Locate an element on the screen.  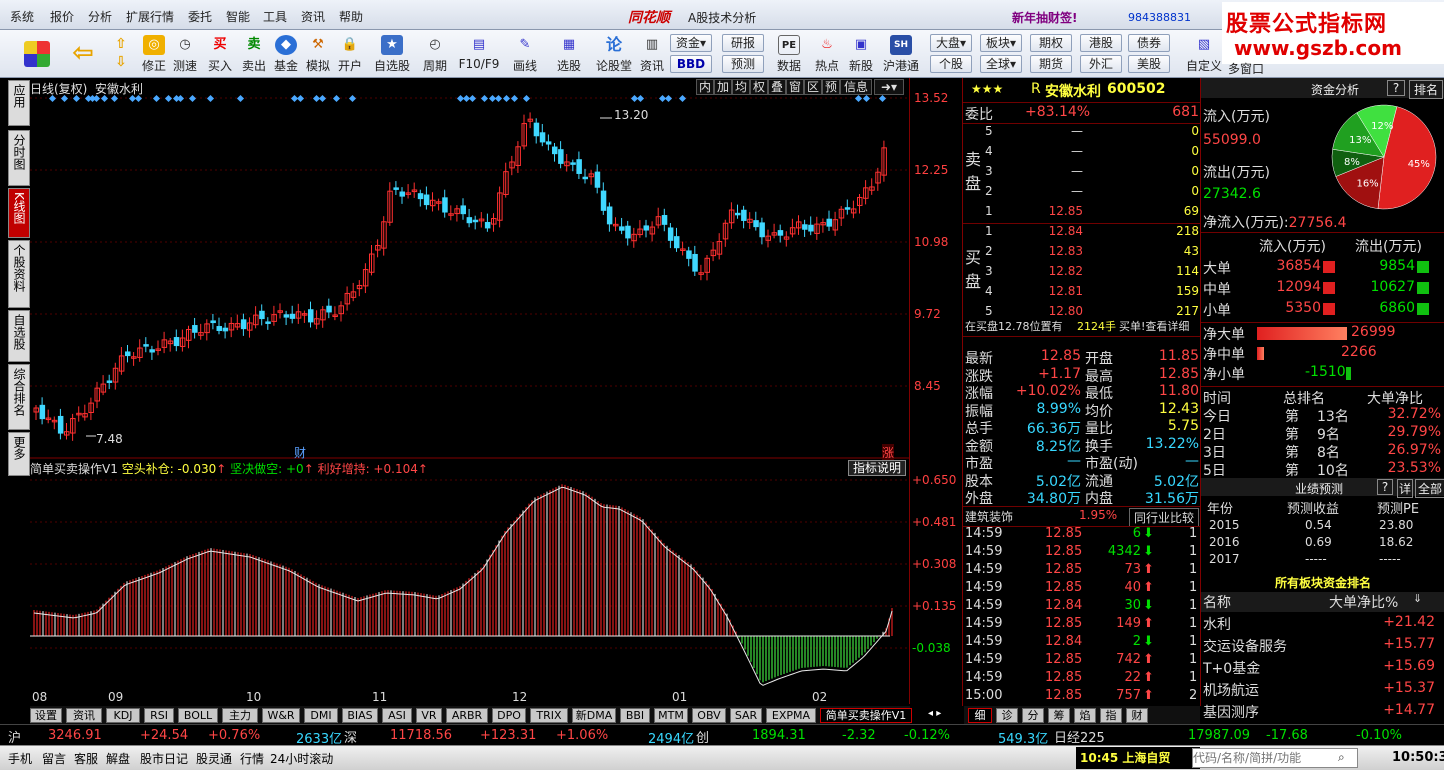
sector-rank-row: 水利 +21.42 is located at coordinates (1322, 623).